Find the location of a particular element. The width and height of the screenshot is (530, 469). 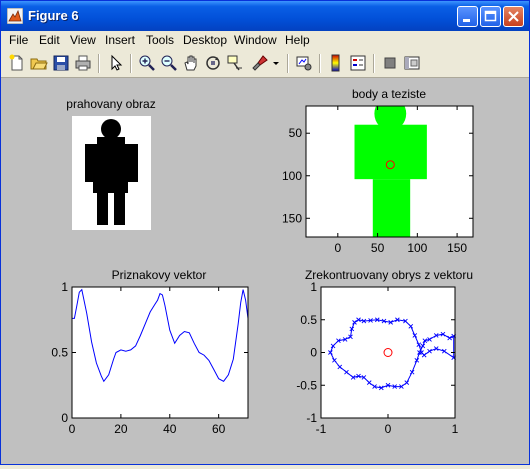

zoom-in-icon is located at coordinates (147, 63).